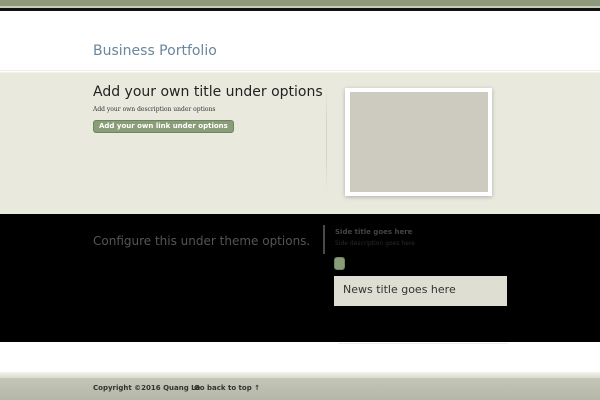 The image size is (600, 400). Describe the element at coordinates (227, 388) in the screenshot. I see `back-to-top-link: Go back to top ↑` at that location.